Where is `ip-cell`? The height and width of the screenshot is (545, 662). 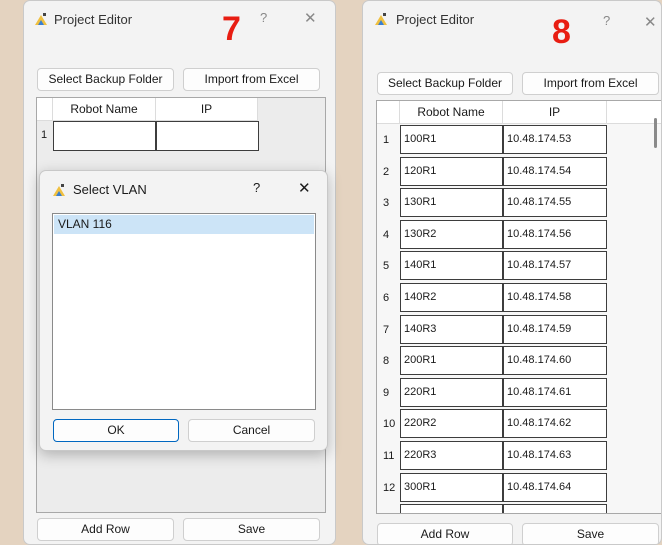 ip-cell is located at coordinates (207, 136).